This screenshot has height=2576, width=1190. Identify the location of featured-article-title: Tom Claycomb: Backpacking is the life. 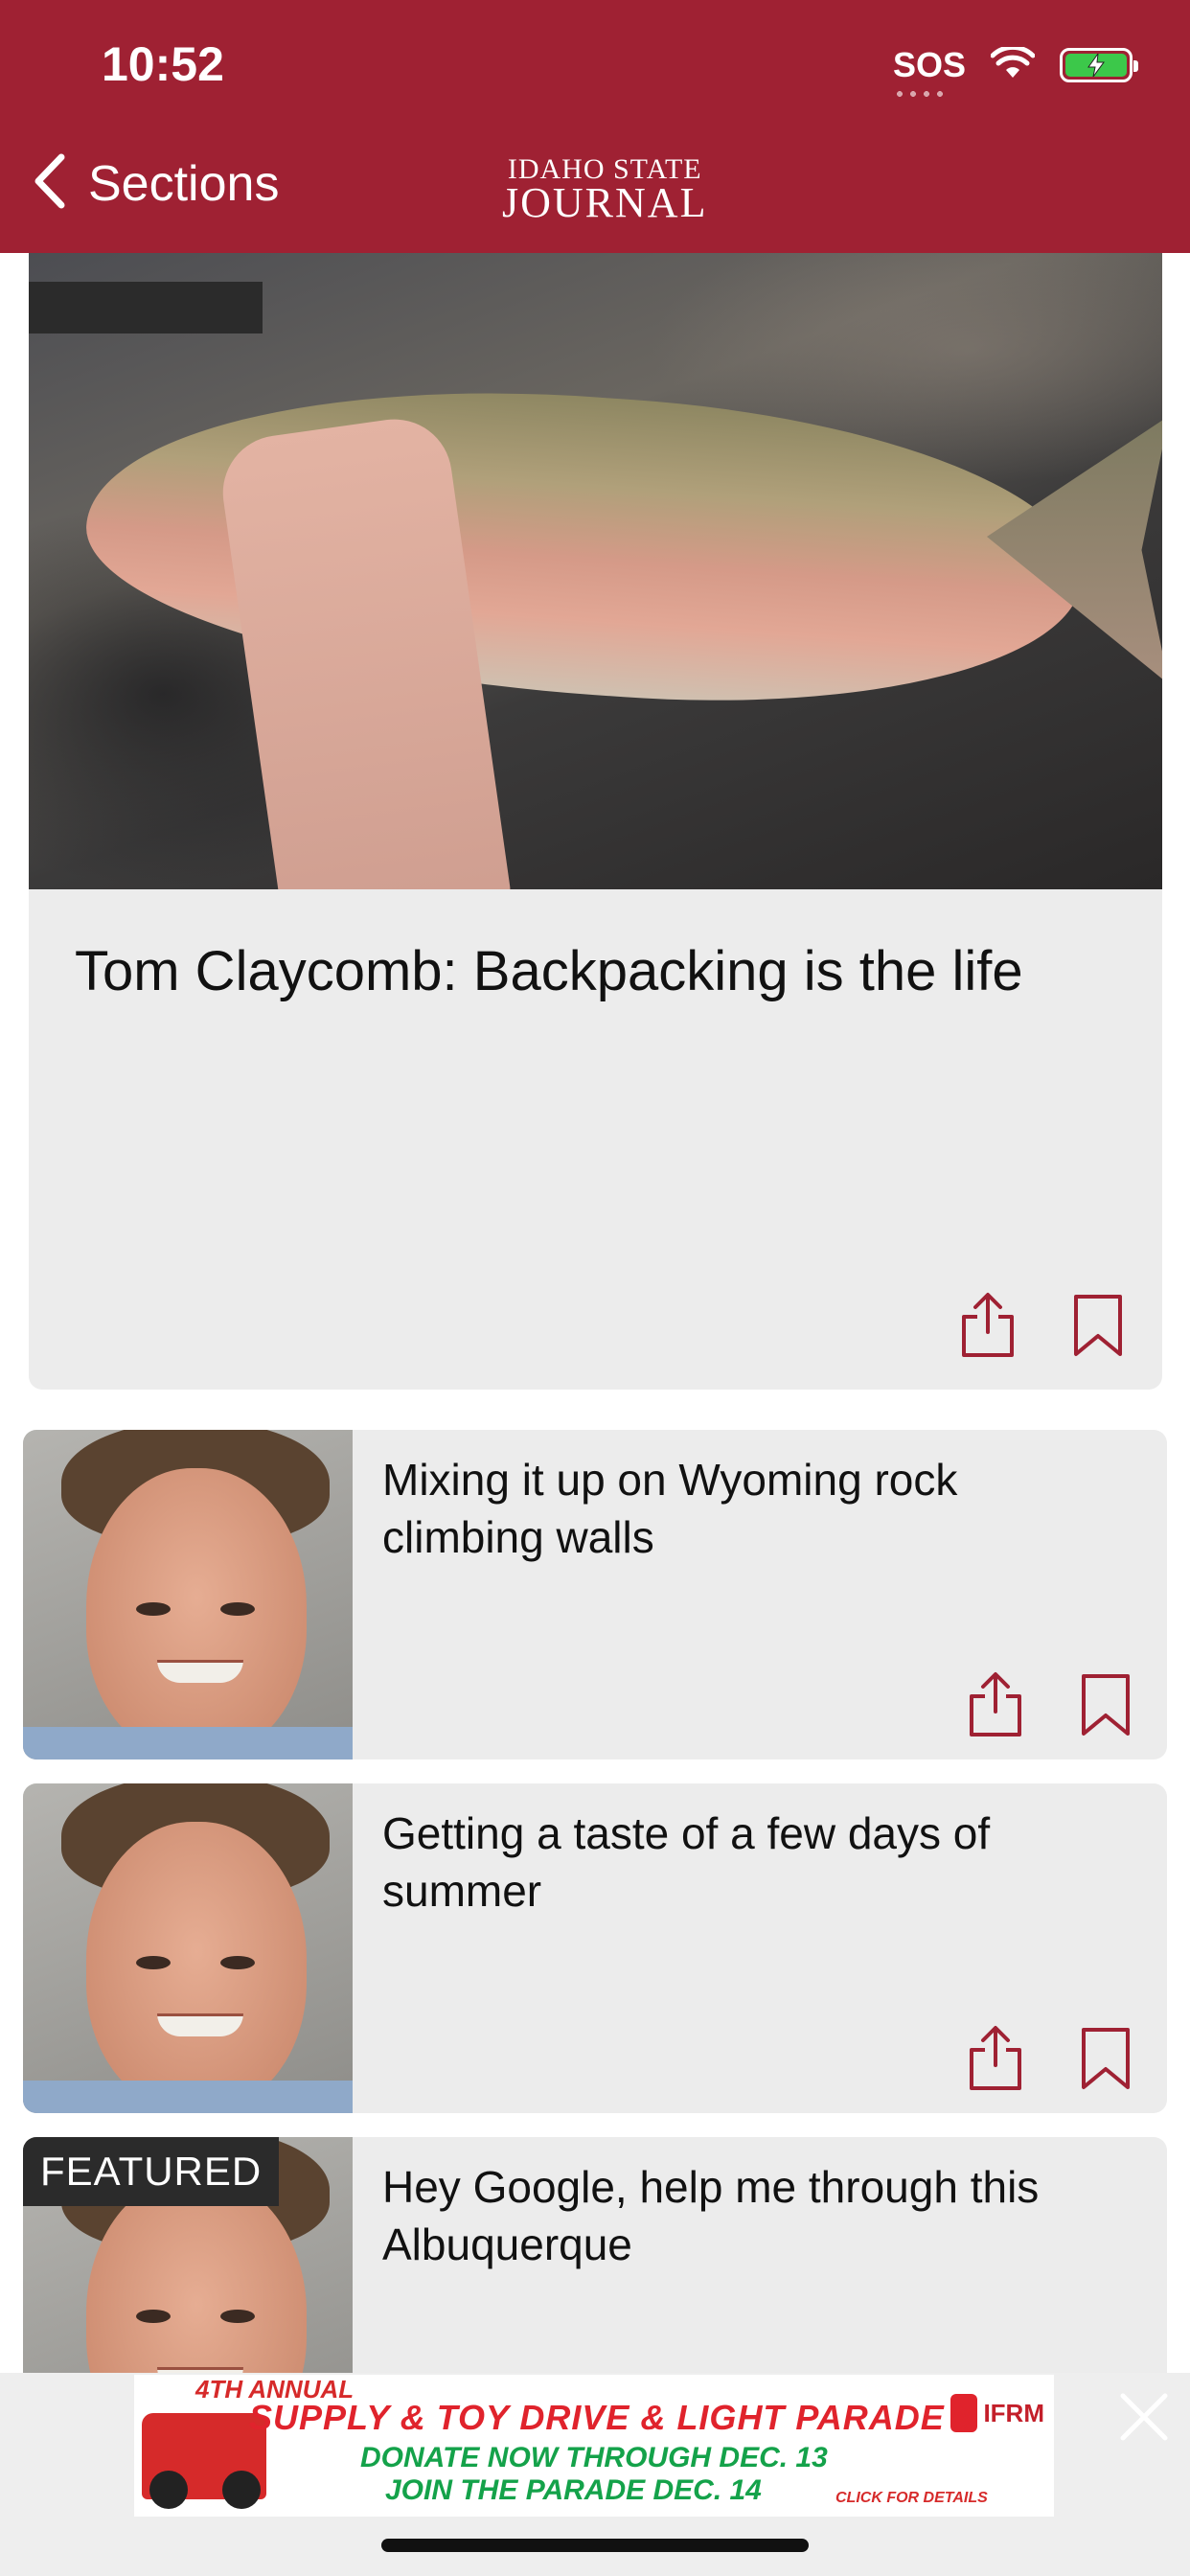
(602, 971).